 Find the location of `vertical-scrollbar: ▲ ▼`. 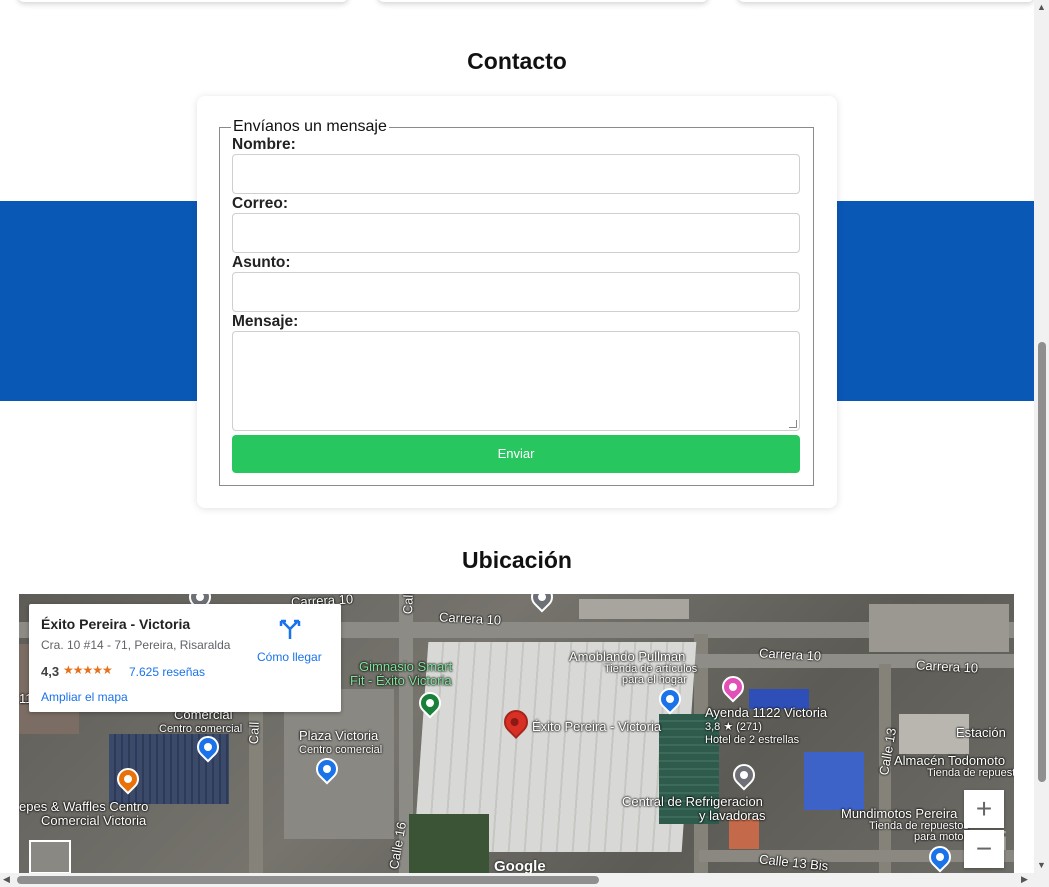

vertical-scrollbar: ▲ ▼ is located at coordinates (1041, 443).